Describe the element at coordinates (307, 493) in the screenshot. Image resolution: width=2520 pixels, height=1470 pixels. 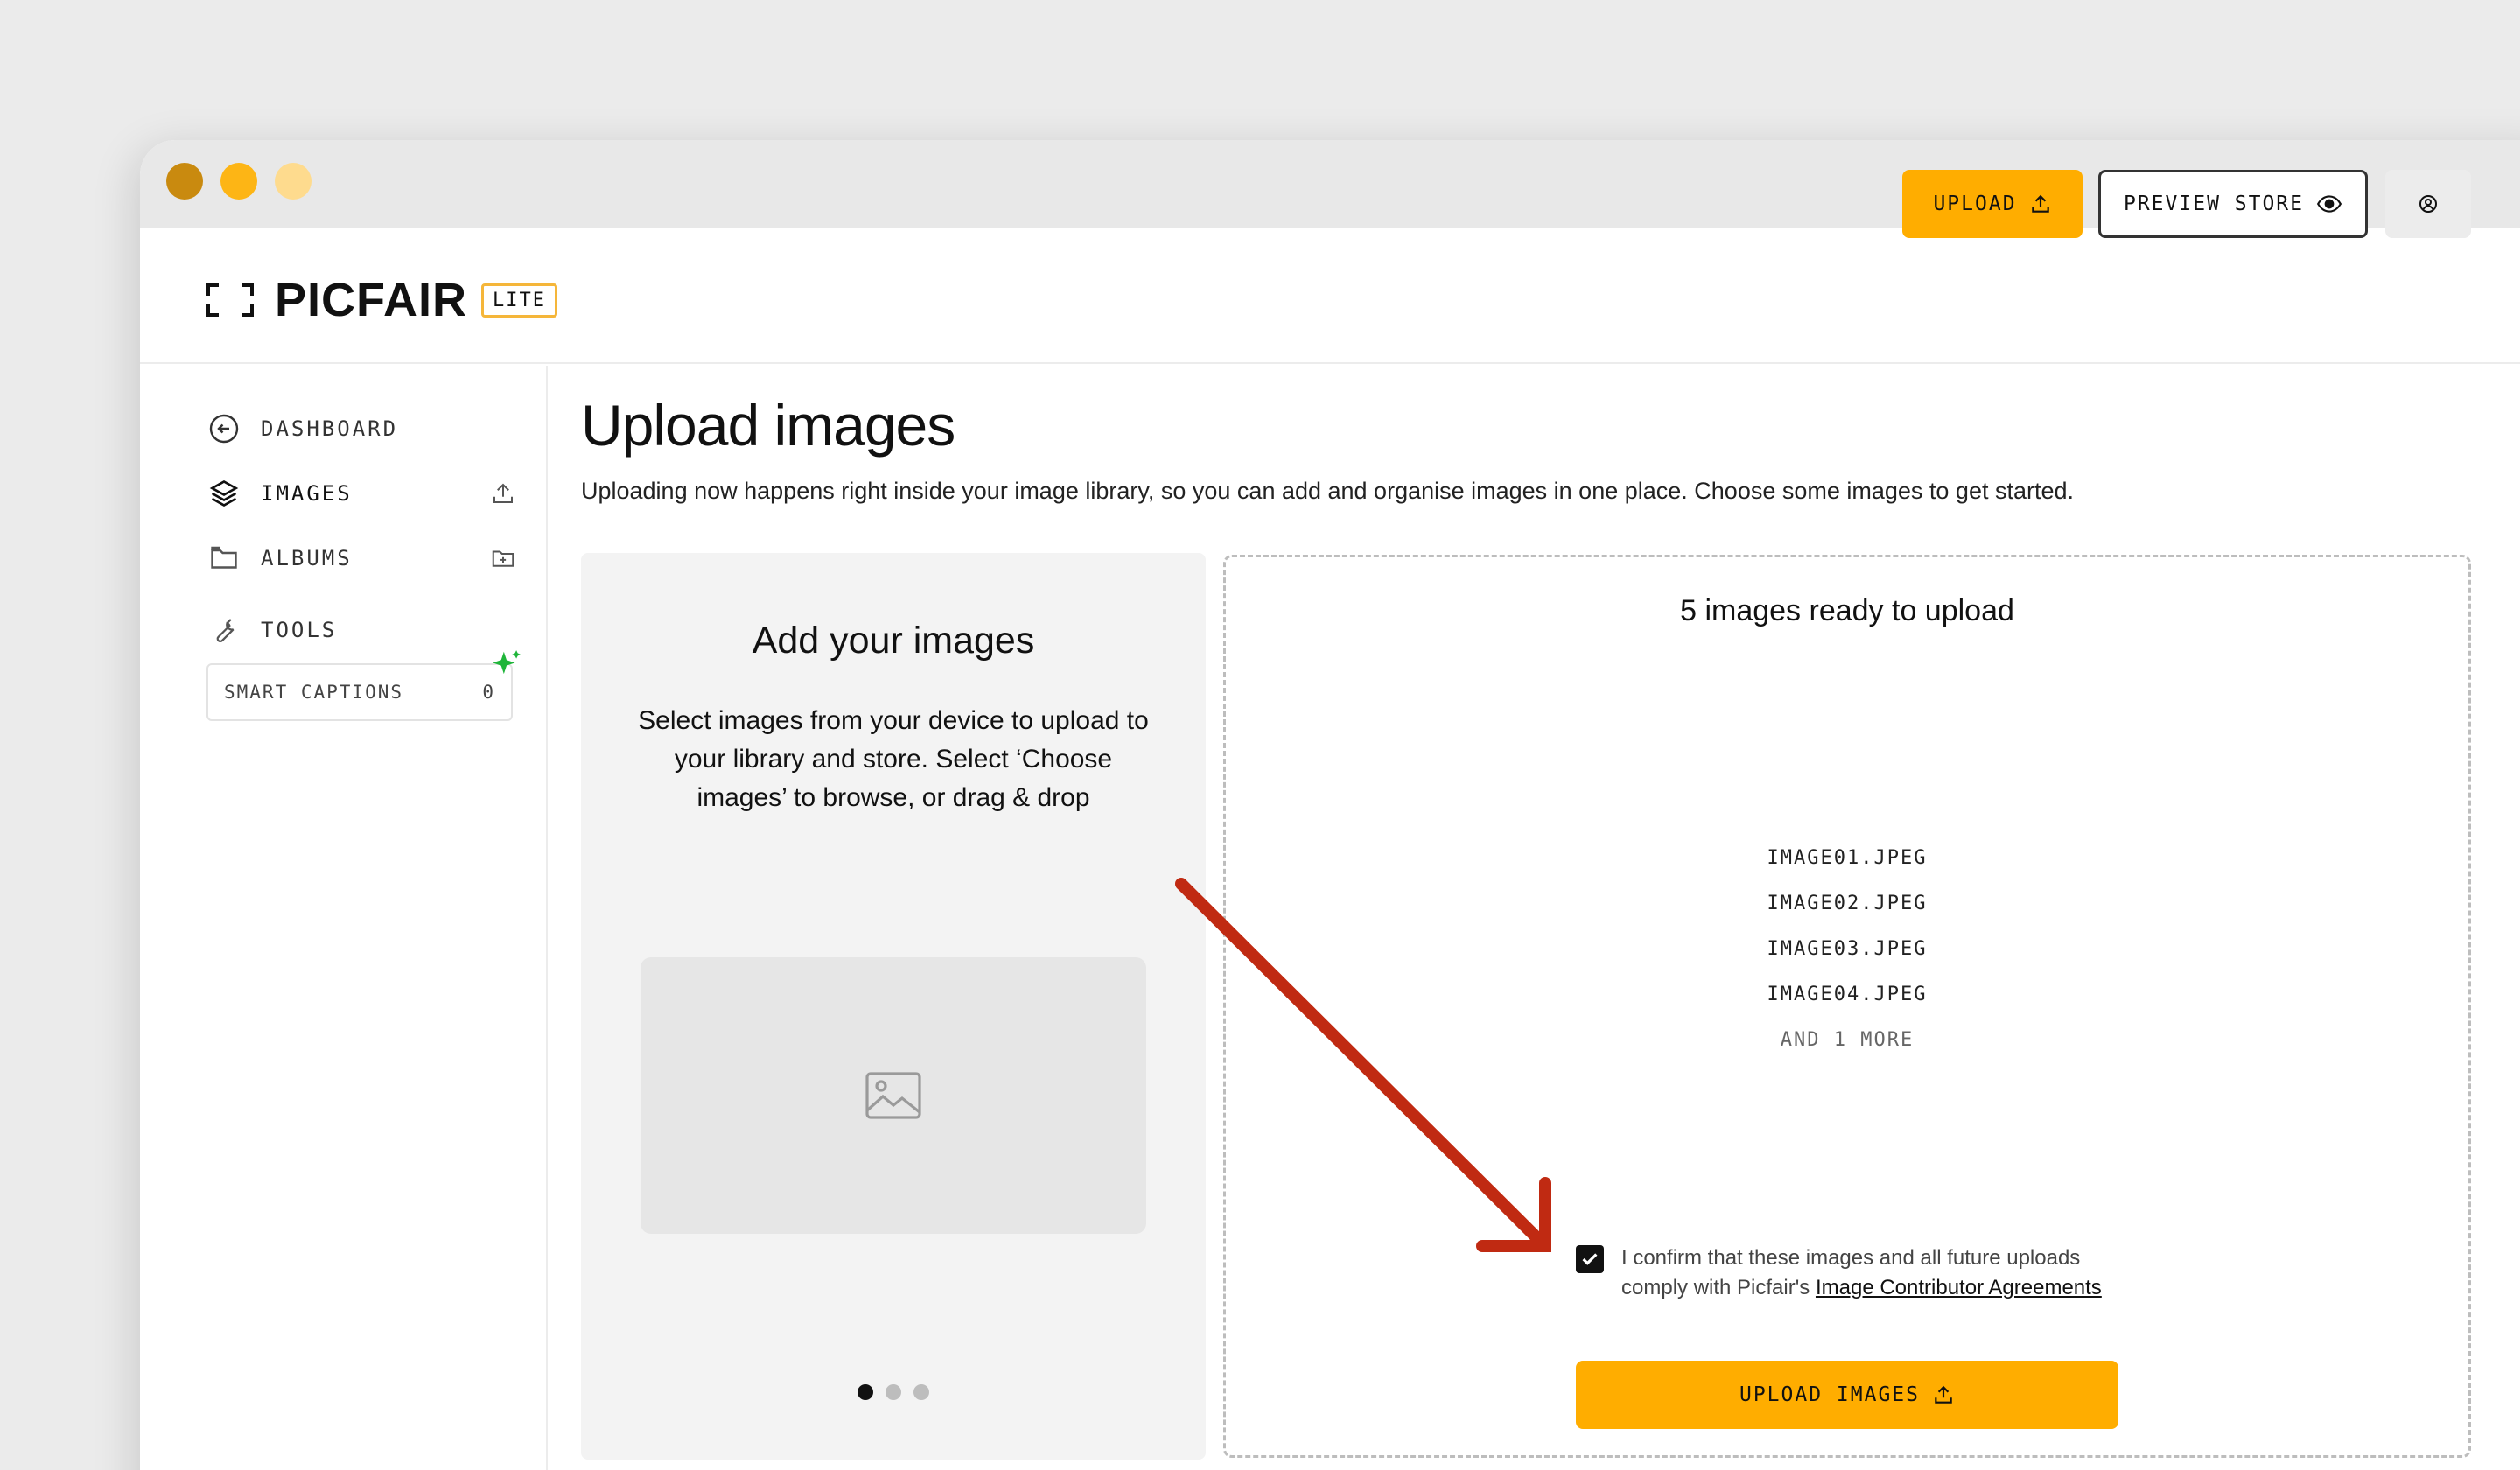
I see `sidebar-item-label: IMAGES` at that location.